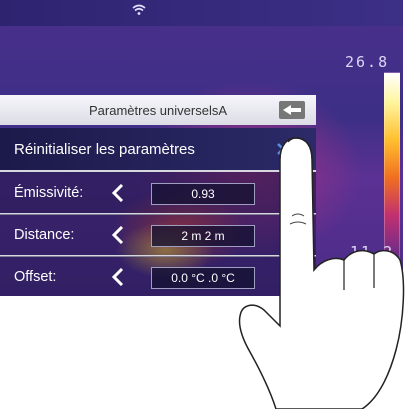 The image size is (409, 409). What do you see at coordinates (367, 62) in the screenshot?
I see `temperature-max: 26.8` at bounding box center [367, 62].